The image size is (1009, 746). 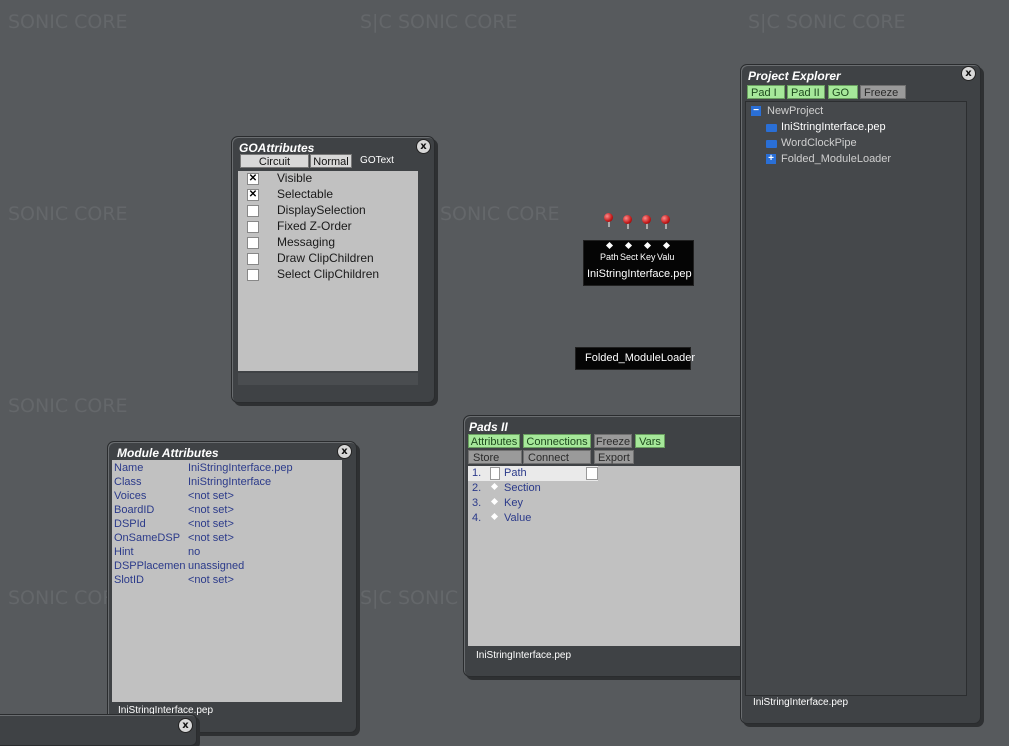 What do you see at coordinates (321, 210) in the screenshot?
I see `displayselection-label: DisplaySelection` at bounding box center [321, 210].